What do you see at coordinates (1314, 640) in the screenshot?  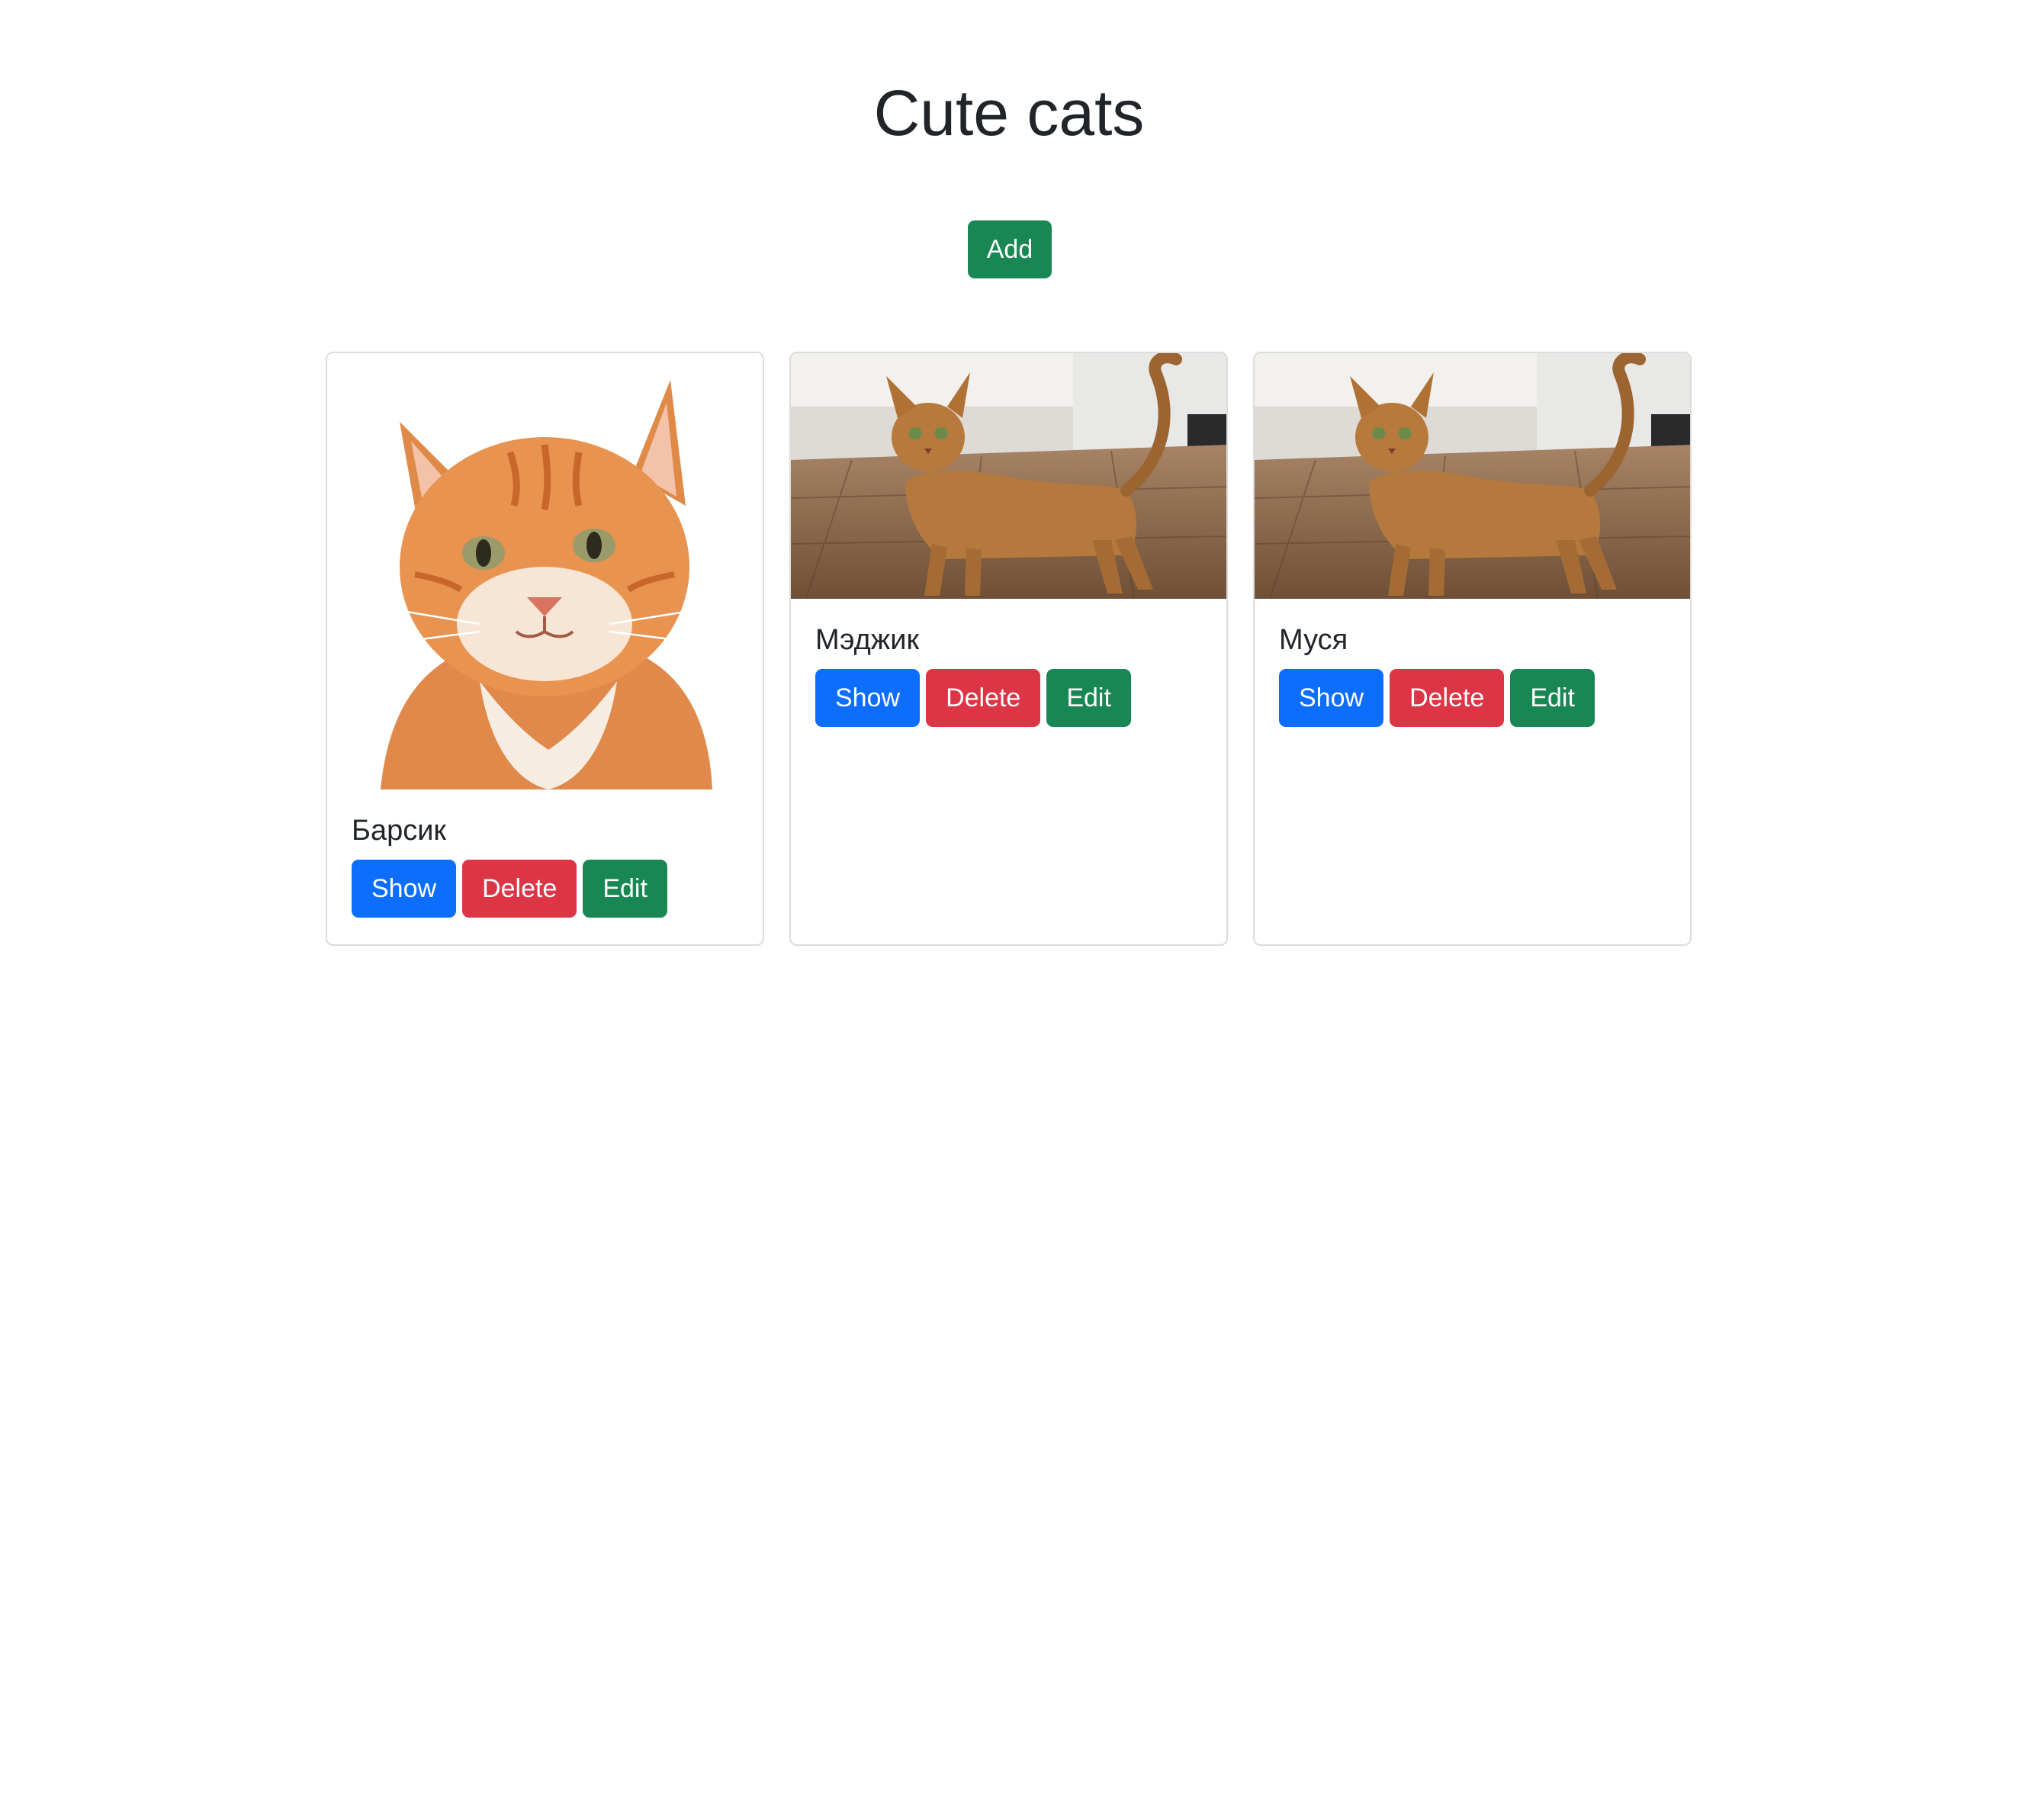 I see `cat-name: Муся` at bounding box center [1314, 640].